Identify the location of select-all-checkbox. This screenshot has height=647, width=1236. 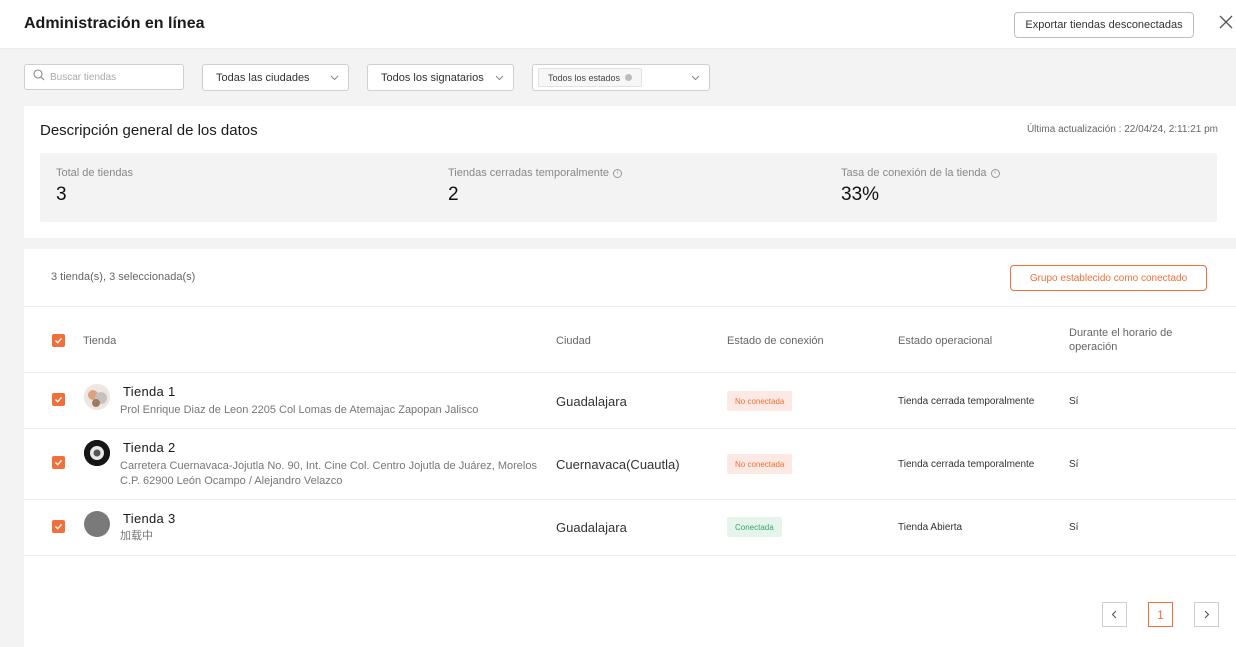
(58, 340).